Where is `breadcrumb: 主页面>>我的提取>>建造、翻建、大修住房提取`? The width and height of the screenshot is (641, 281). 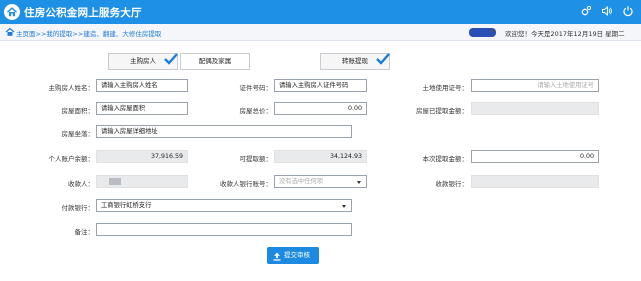
breadcrumb: 主页面>>我的提取>>建造、翻建、大修住房提取 is located at coordinates (88, 33).